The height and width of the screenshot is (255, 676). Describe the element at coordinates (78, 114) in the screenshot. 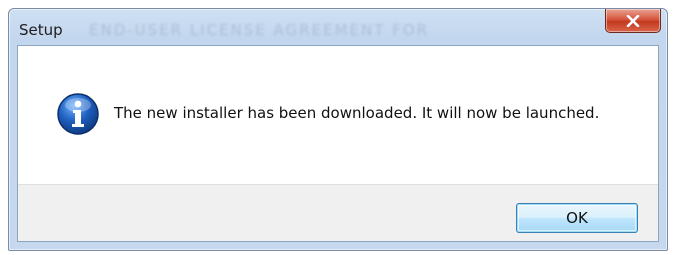

I see `info-icon` at that location.